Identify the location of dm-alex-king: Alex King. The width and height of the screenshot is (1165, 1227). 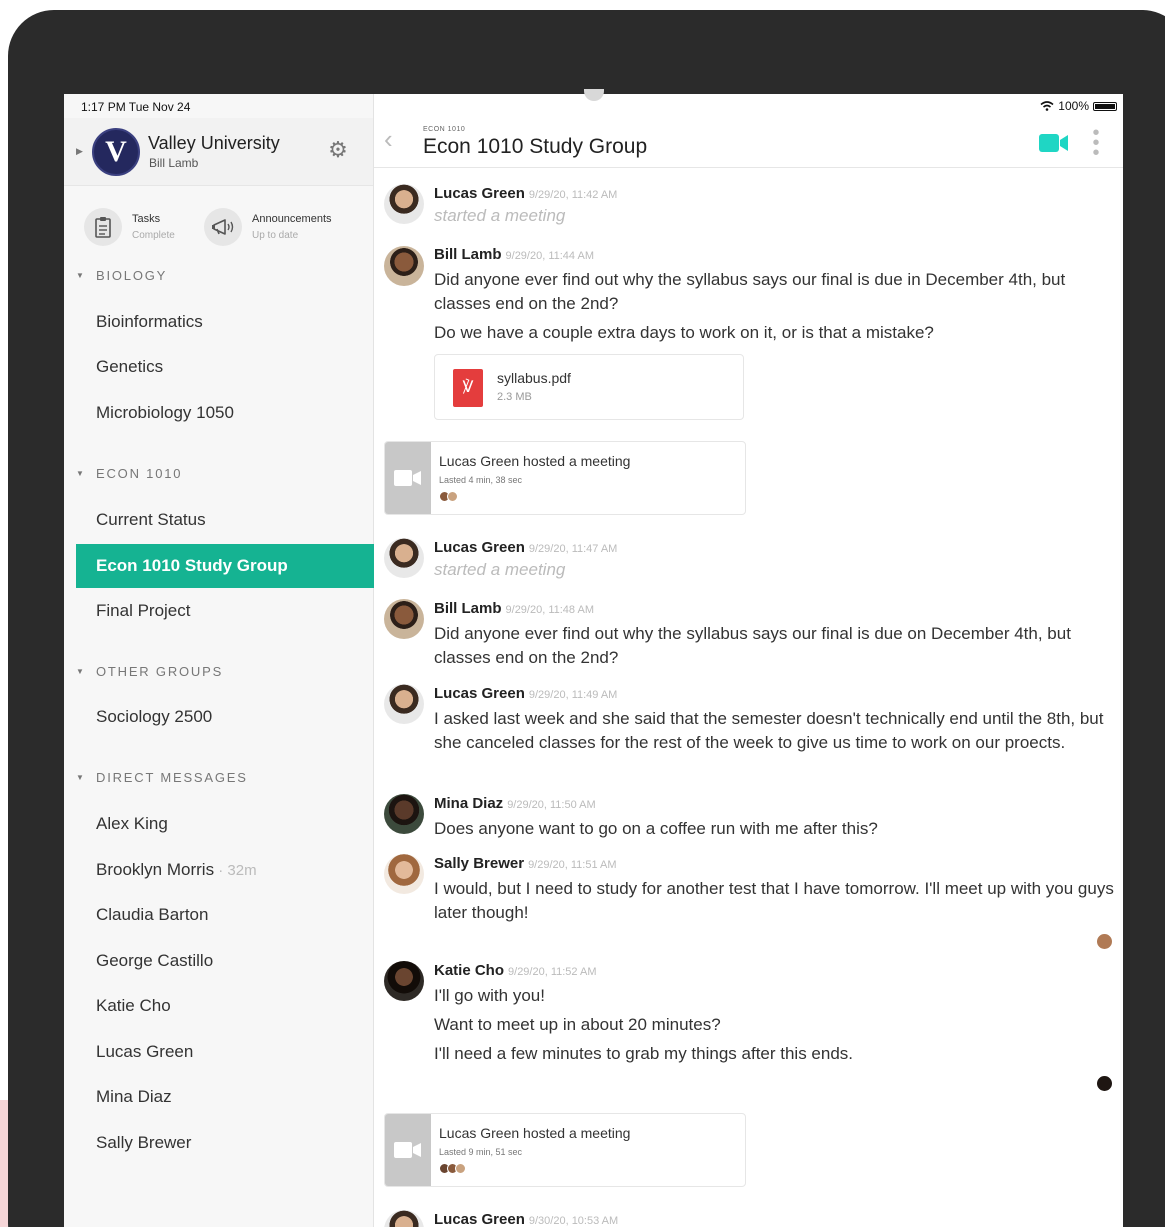
(225, 824).